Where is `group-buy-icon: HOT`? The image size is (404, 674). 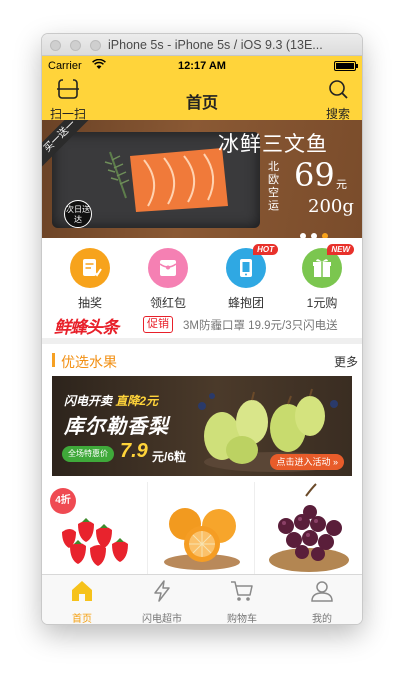
group-buy-icon: HOT is located at coordinates (252, 266).